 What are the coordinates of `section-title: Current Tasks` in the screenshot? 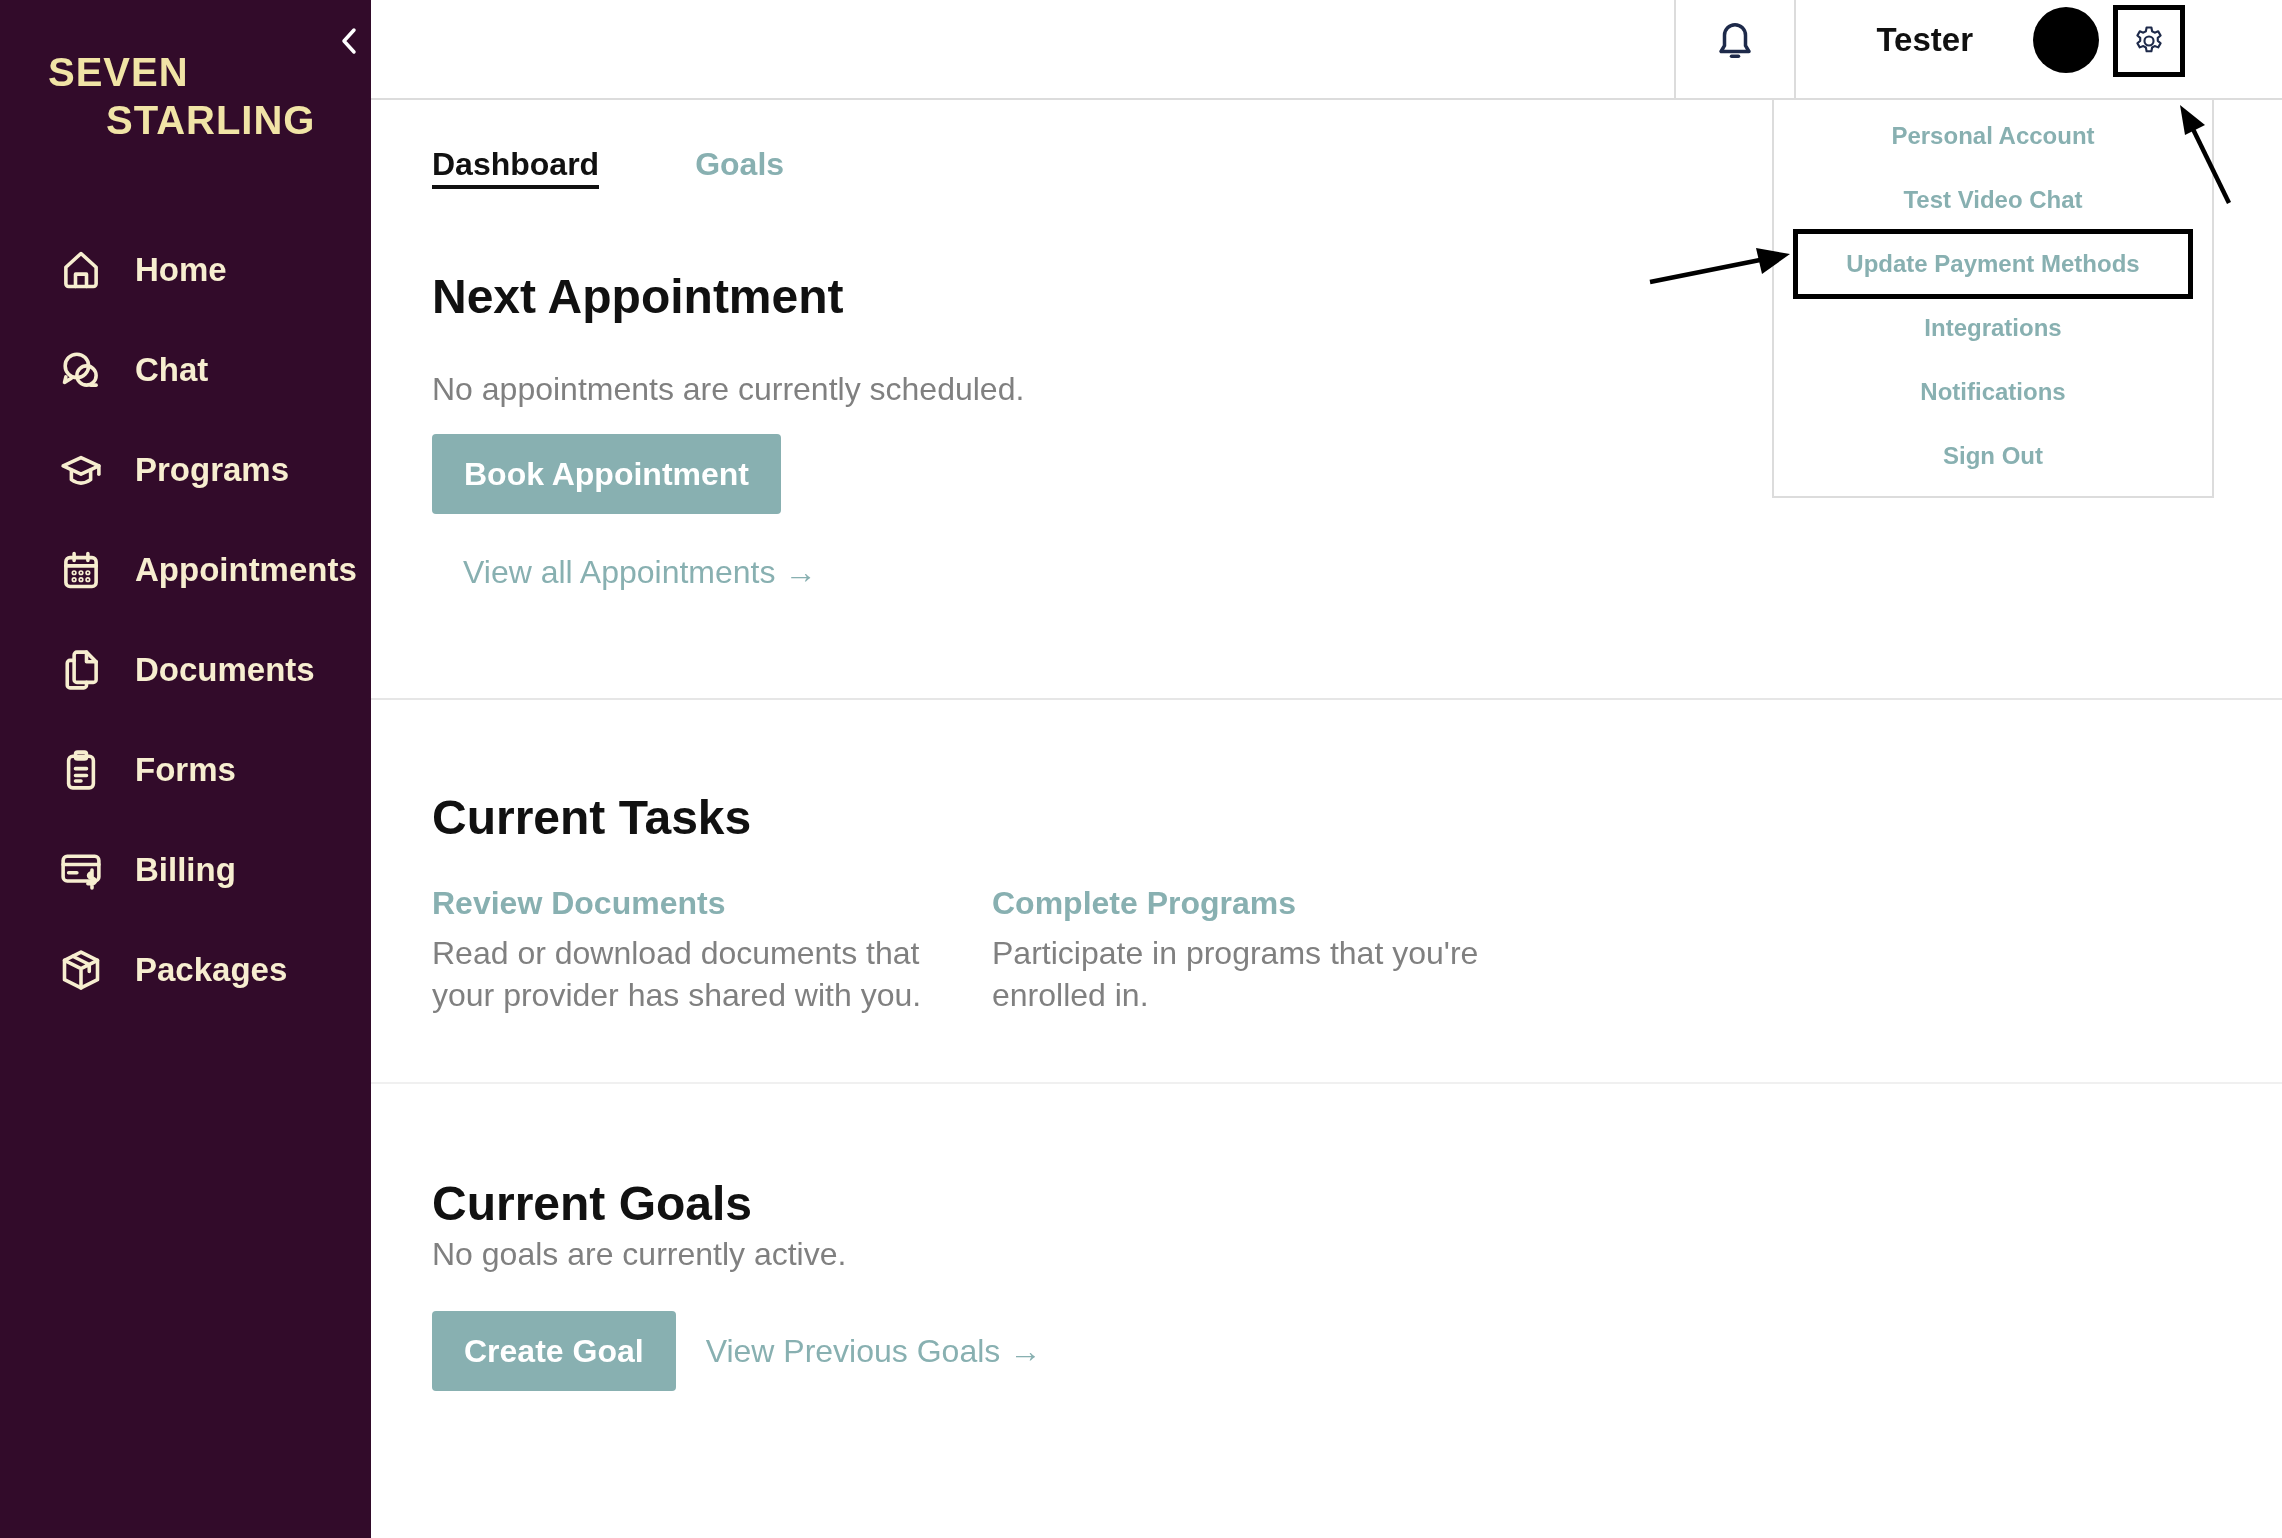 It's located at (592, 817).